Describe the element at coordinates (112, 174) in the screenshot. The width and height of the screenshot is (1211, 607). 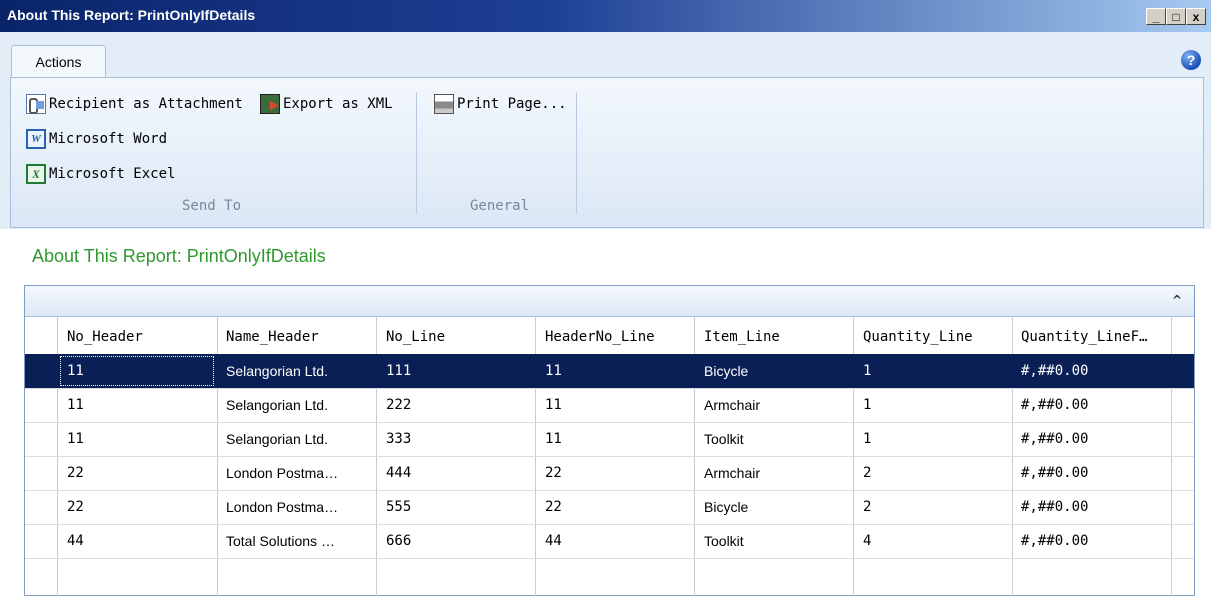
I see `microsoft-excel-label: Microsoft Excel` at that location.